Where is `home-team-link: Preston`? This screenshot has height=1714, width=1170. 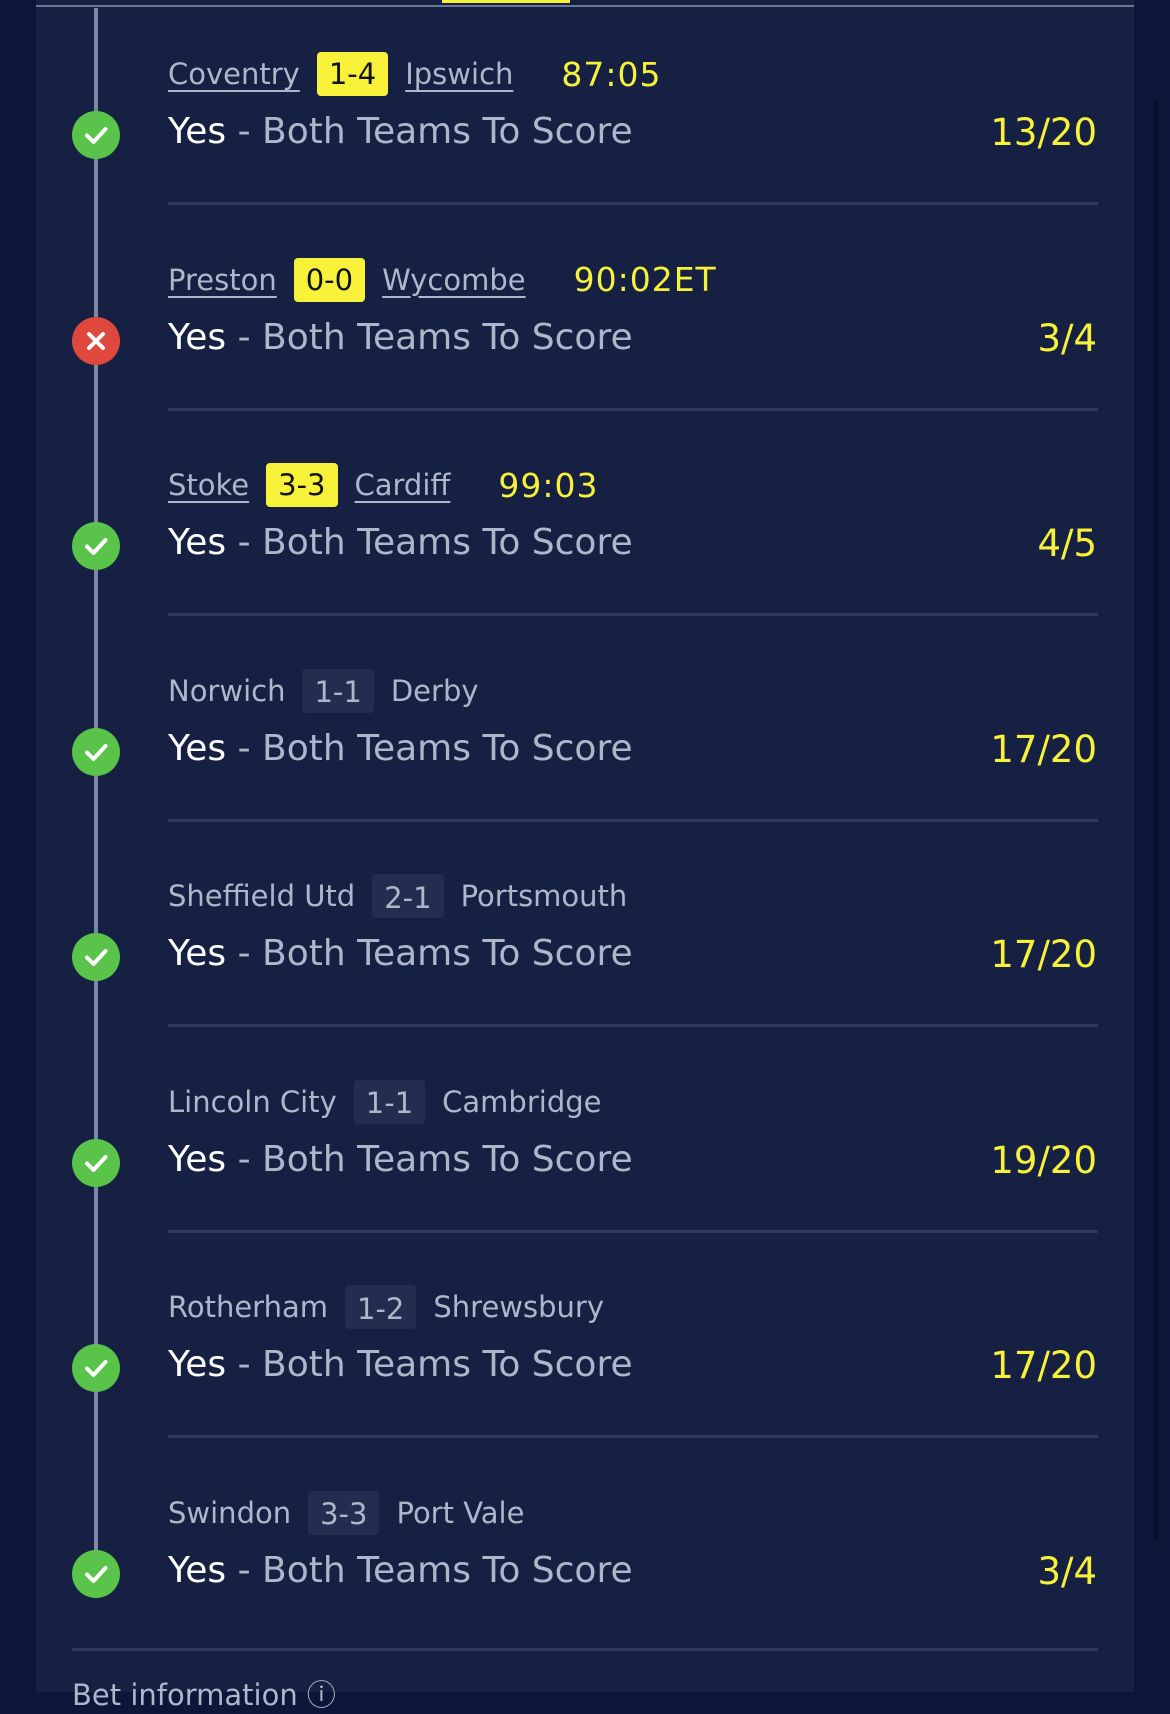 home-team-link: Preston is located at coordinates (222, 280).